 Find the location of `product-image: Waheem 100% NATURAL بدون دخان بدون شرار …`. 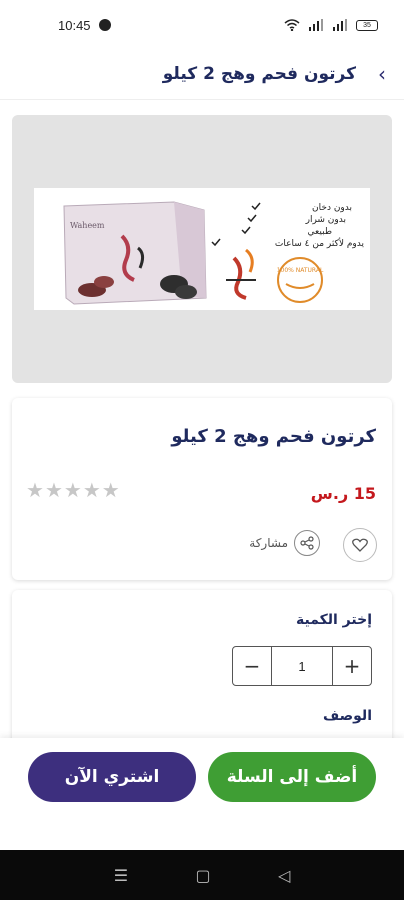

product-image: Waheem 100% NATURAL بدون دخان بدون شرار … is located at coordinates (202, 249).